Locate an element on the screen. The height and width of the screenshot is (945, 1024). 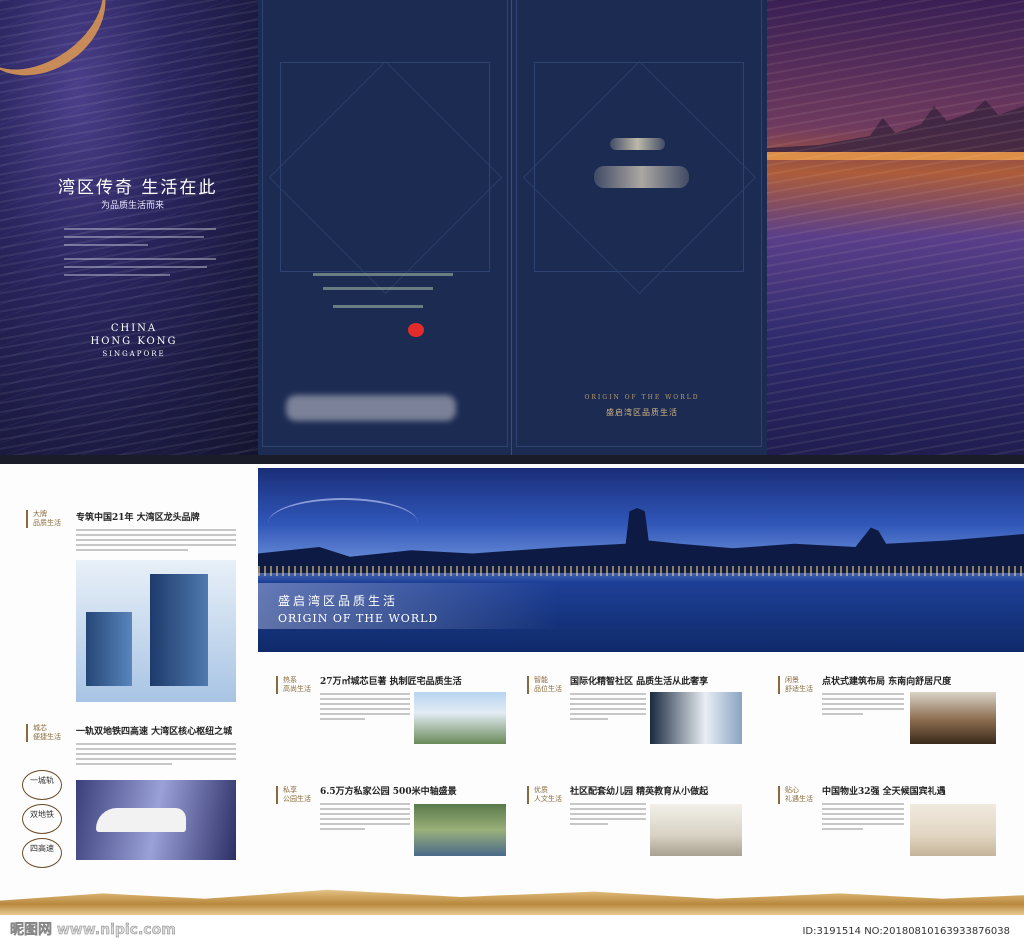
concierge-staff-photo is located at coordinates (953, 830).